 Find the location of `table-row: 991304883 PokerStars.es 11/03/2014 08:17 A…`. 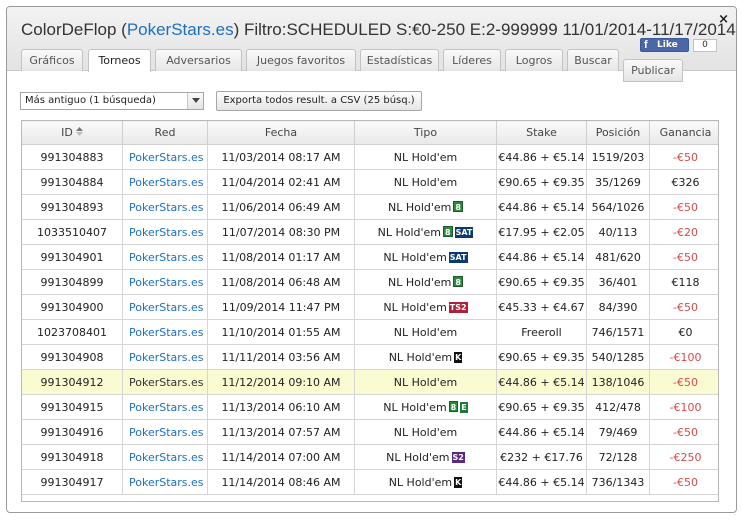

table-row: 991304883 PokerStars.es 11/03/2014 08:17 A… is located at coordinates (370, 157).